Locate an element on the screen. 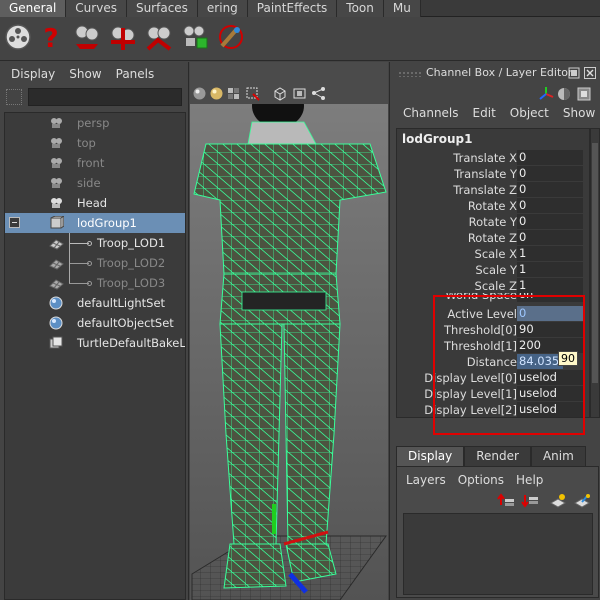 The image size is (600, 600). move-layer-up-icon is located at coordinates (506, 501).